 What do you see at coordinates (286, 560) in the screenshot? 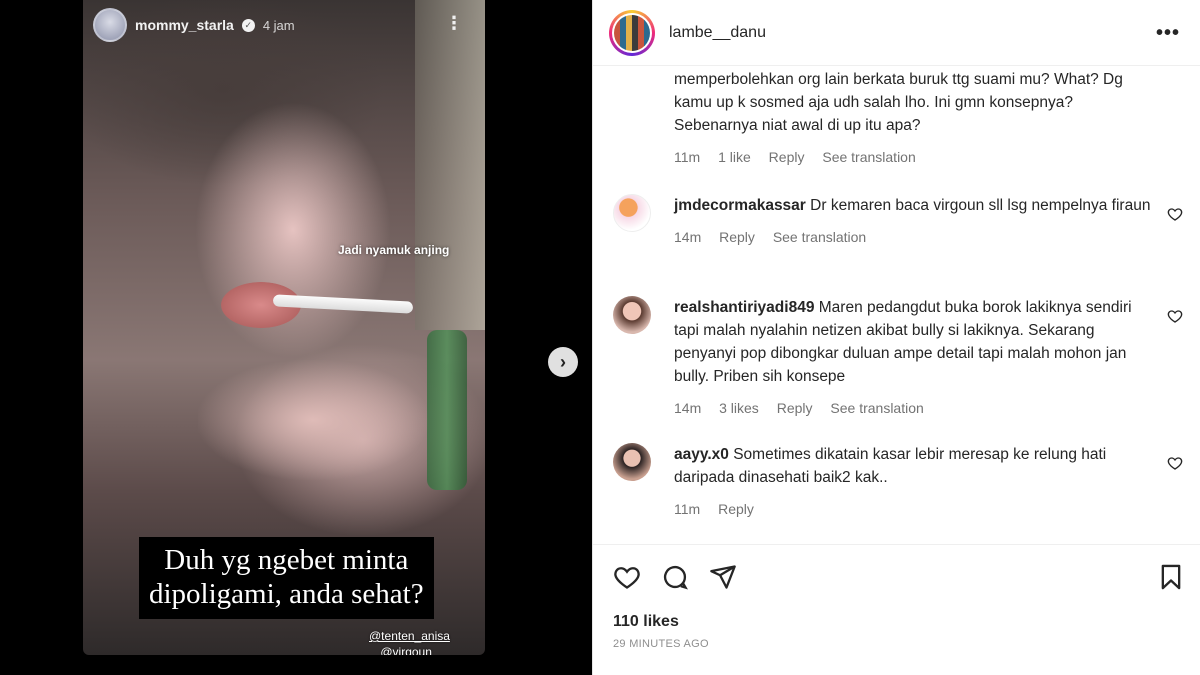
I see `story-caption-line-1: Duh yg ngebet minta` at bounding box center [286, 560].